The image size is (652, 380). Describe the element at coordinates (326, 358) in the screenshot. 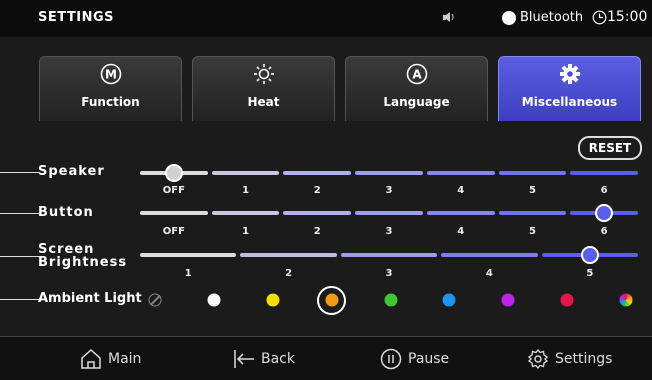

I see `bottom-nav: Main Back Pause Settings` at that location.